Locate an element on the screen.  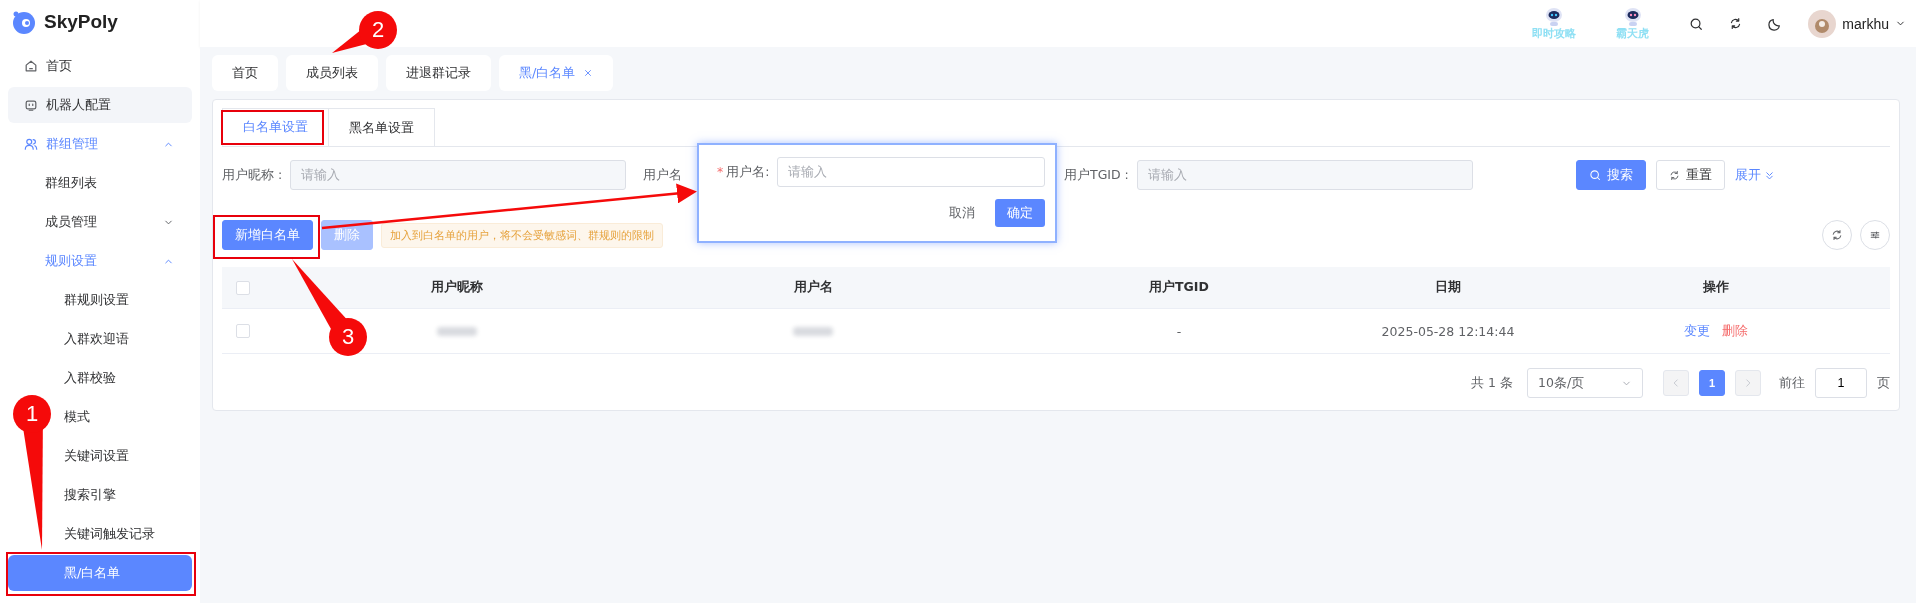
filter-label: 用户TGID : is located at coordinates (1096, 175).